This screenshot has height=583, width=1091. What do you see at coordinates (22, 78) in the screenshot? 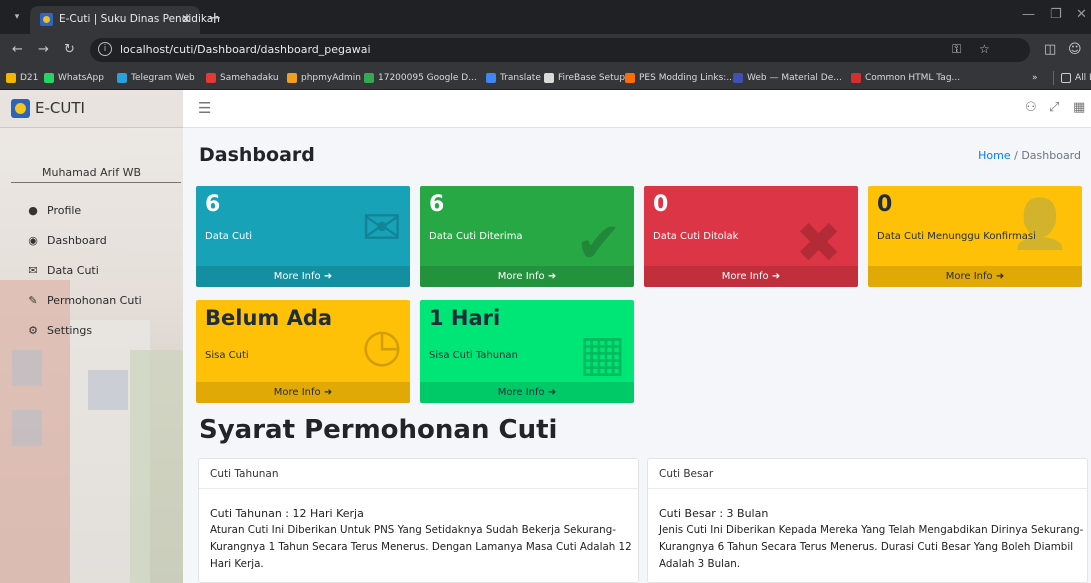
I see `bookmark-item: D21` at bounding box center [22, 78].